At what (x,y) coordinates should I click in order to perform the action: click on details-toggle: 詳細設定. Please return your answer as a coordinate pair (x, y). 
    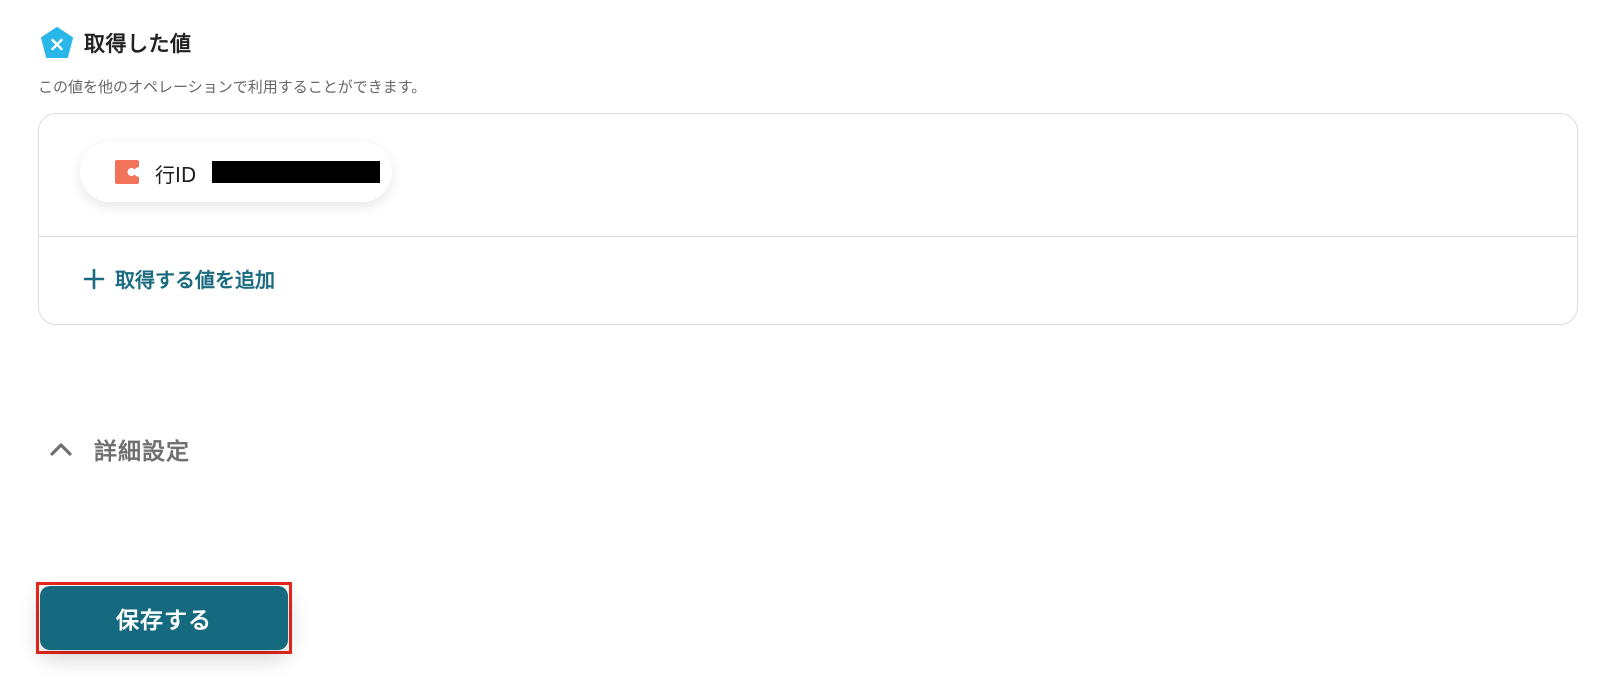
    Looking at the image, I should click on (119, 449).